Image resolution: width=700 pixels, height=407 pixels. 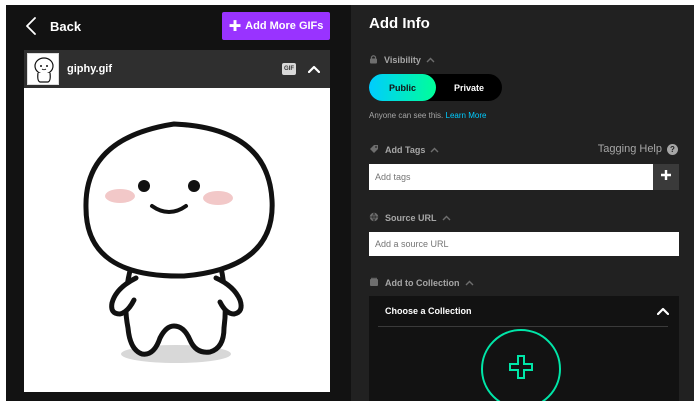 I want to click on back-label: Back, so click(x=66, y=26).